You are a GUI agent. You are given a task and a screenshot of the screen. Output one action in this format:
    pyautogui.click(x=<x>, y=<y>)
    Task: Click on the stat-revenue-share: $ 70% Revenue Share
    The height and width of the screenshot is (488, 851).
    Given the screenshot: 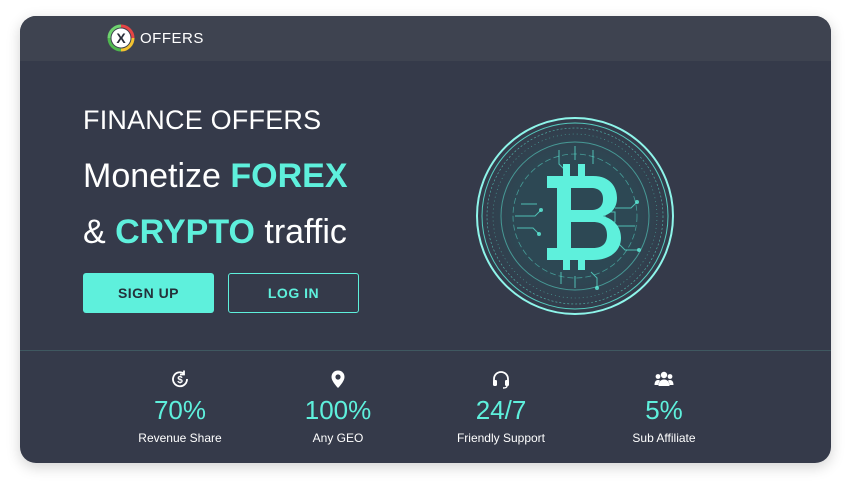 What is the action you would take?
    pyautogui.click(x=180, y=407)
    